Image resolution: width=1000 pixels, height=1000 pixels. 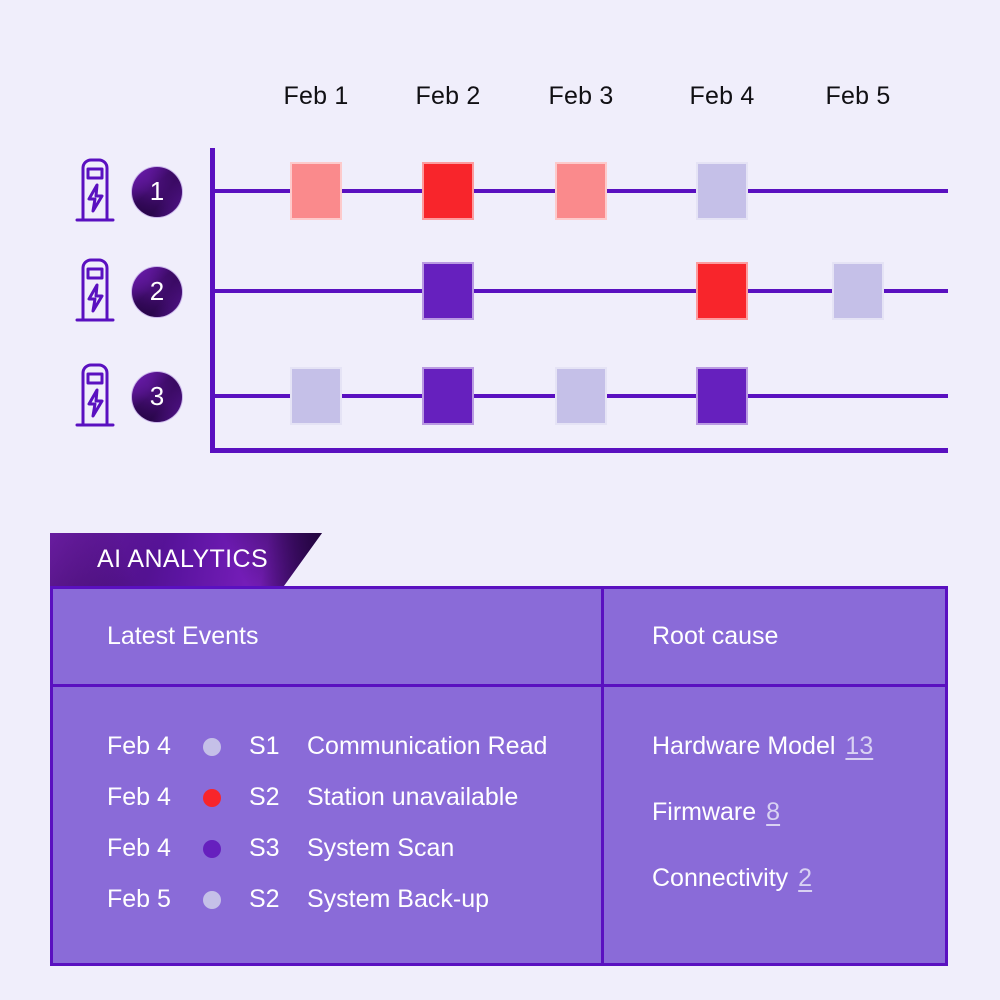 I want to click on root-cause-item: Connectivity 2, so click(x=798, y=878).